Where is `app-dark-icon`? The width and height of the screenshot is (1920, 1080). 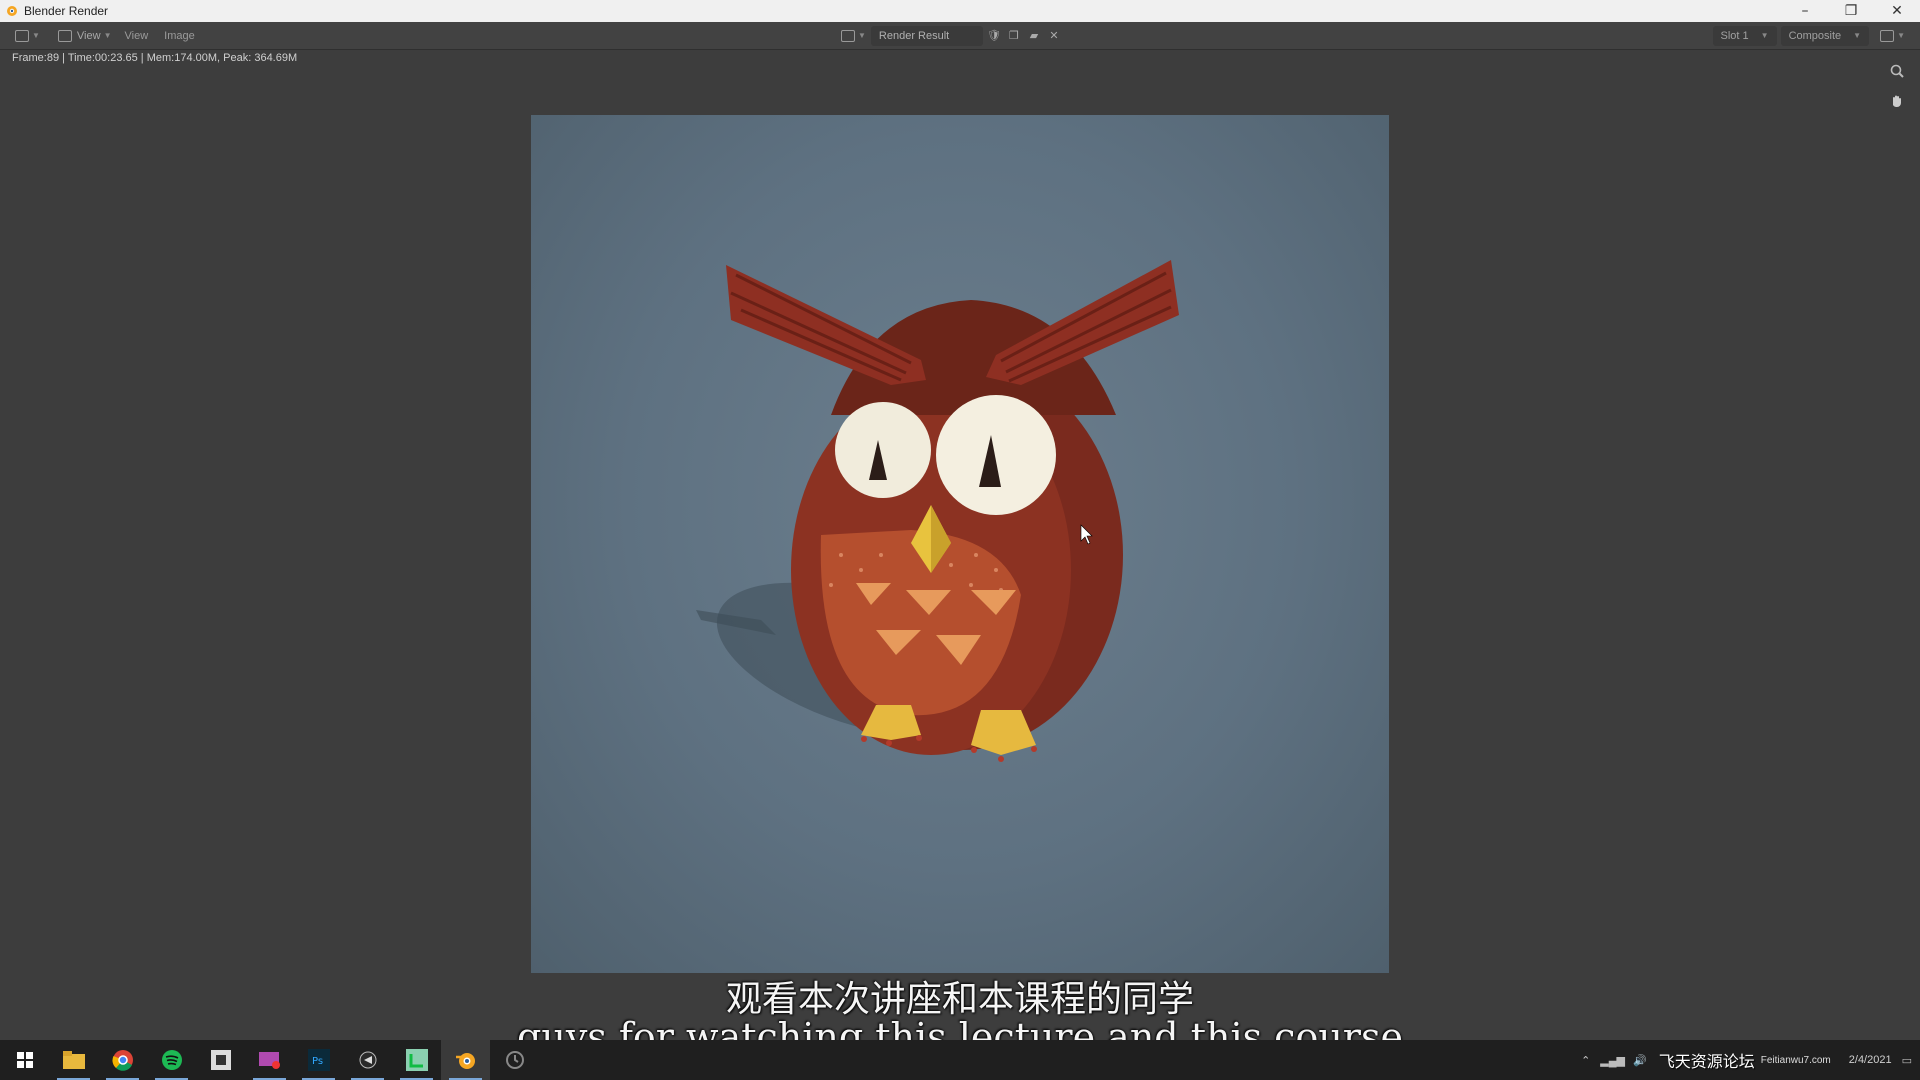
app-dark-icon is located at coordinates (367, 1060).